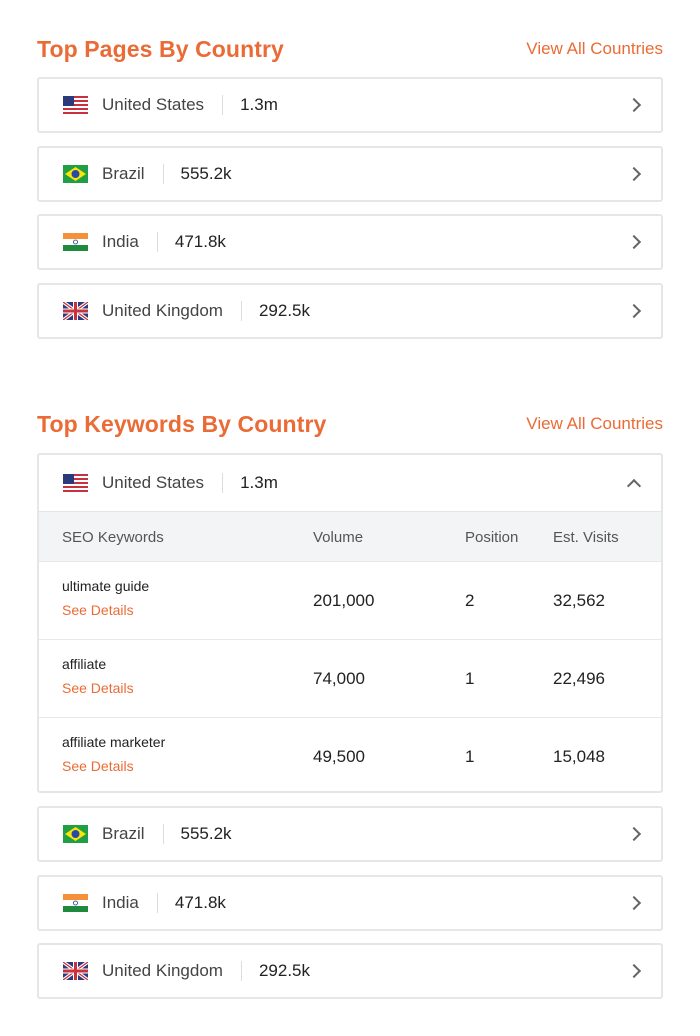 The height and width of the screenshot is (1036, 700). What do you see at coordinates (350, 174) in the screenshot?
I see `top-pages-row-brazil: Brazil 555.2k` at bounding box center [350, 174].